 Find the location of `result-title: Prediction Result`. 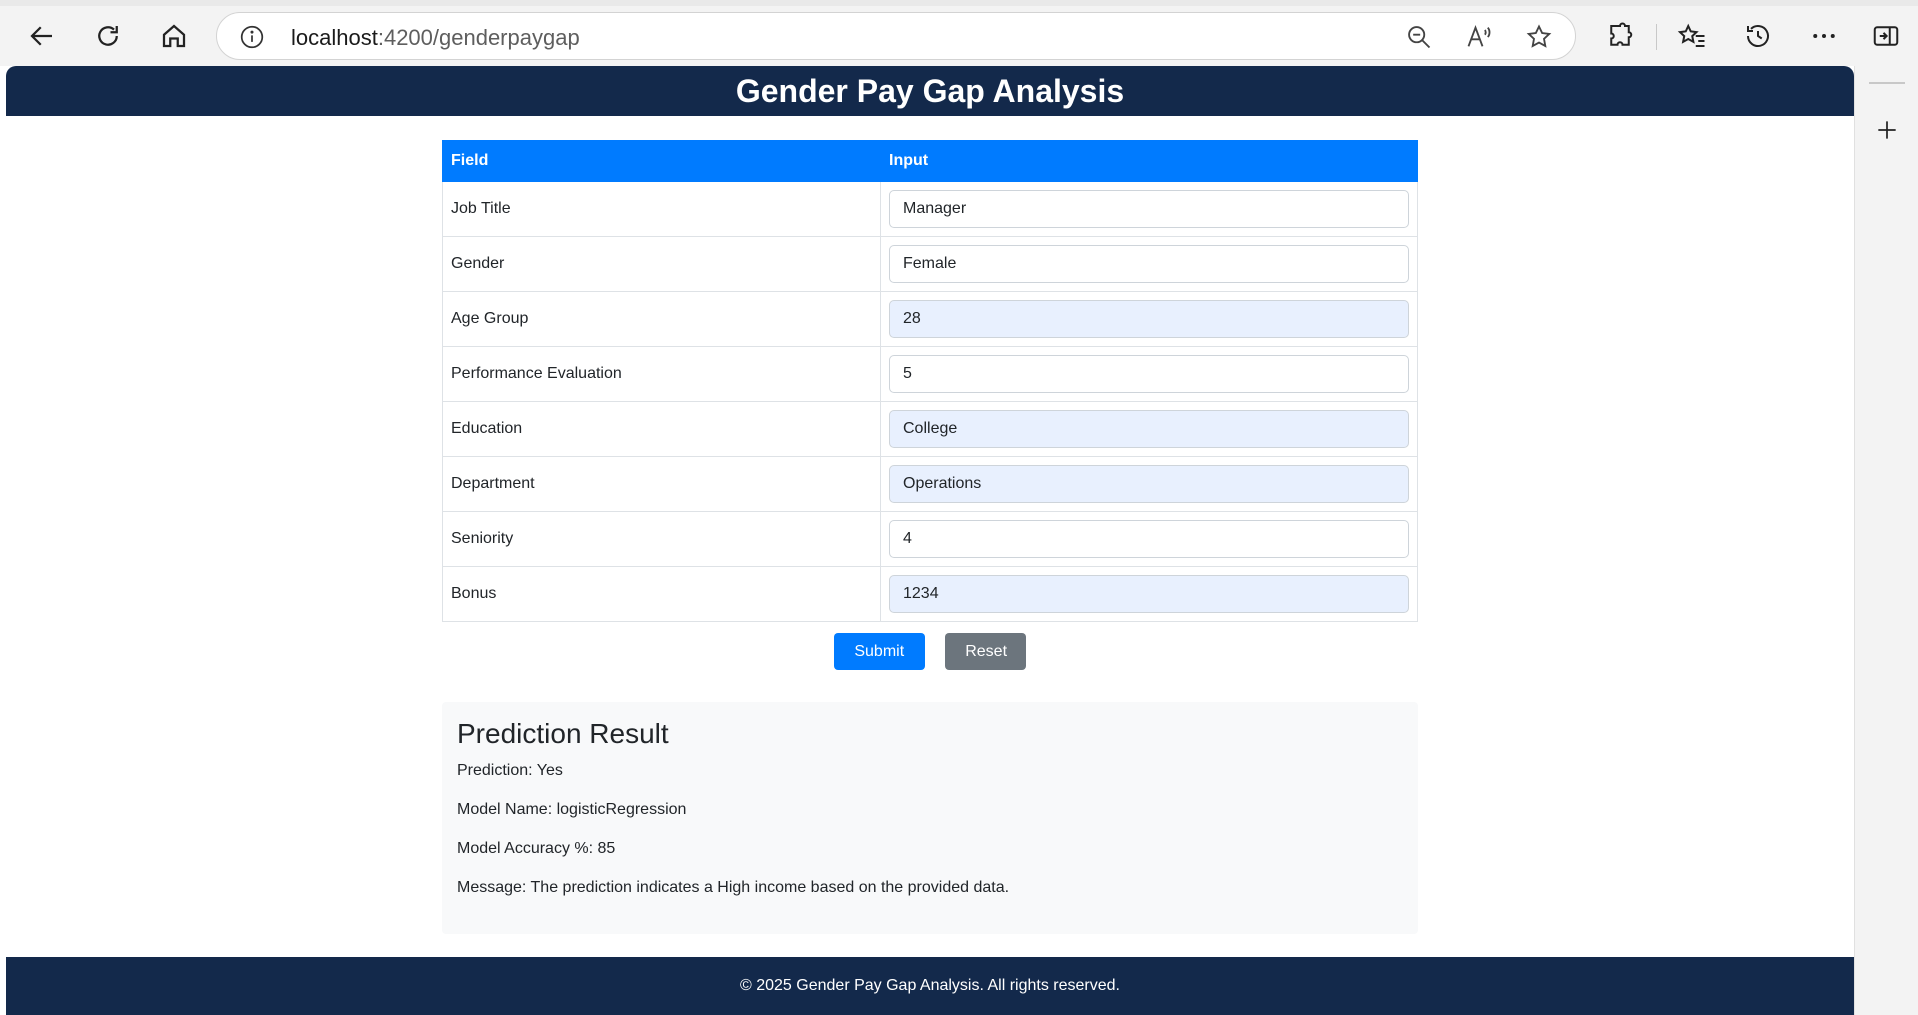

result-title: Prediction Result is located at coordinates (563, 733).